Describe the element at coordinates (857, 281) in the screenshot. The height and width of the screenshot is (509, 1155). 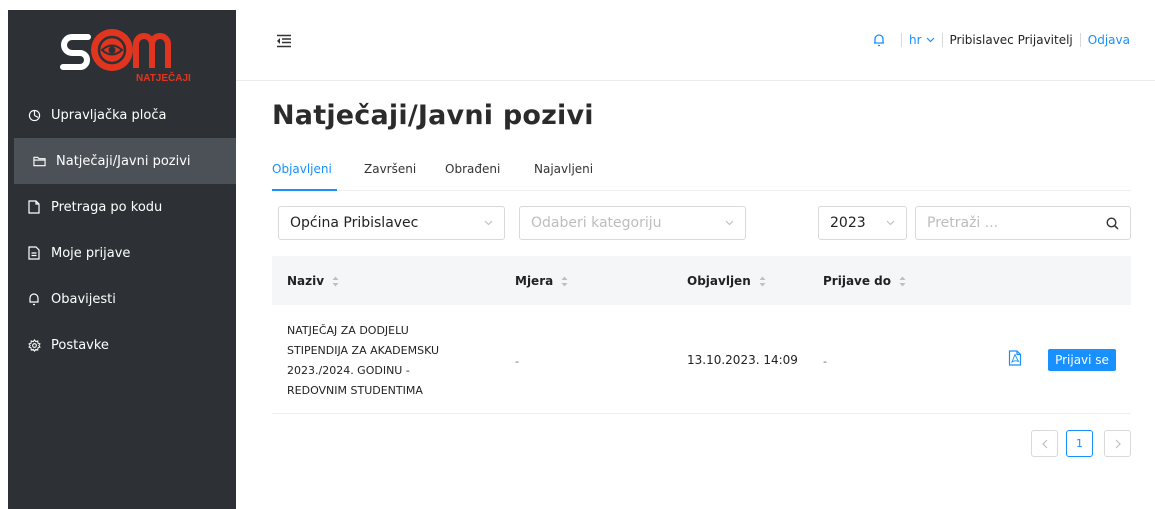
I see `column-label: Prijave do` at that location.